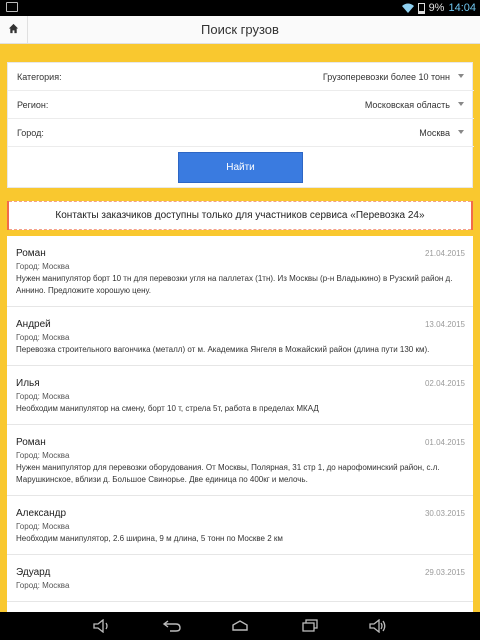  What do you see at coordinates (444, 513) in the screenshot?
I see `order-date: 30.03.2015` at bounding box center [444, 513].